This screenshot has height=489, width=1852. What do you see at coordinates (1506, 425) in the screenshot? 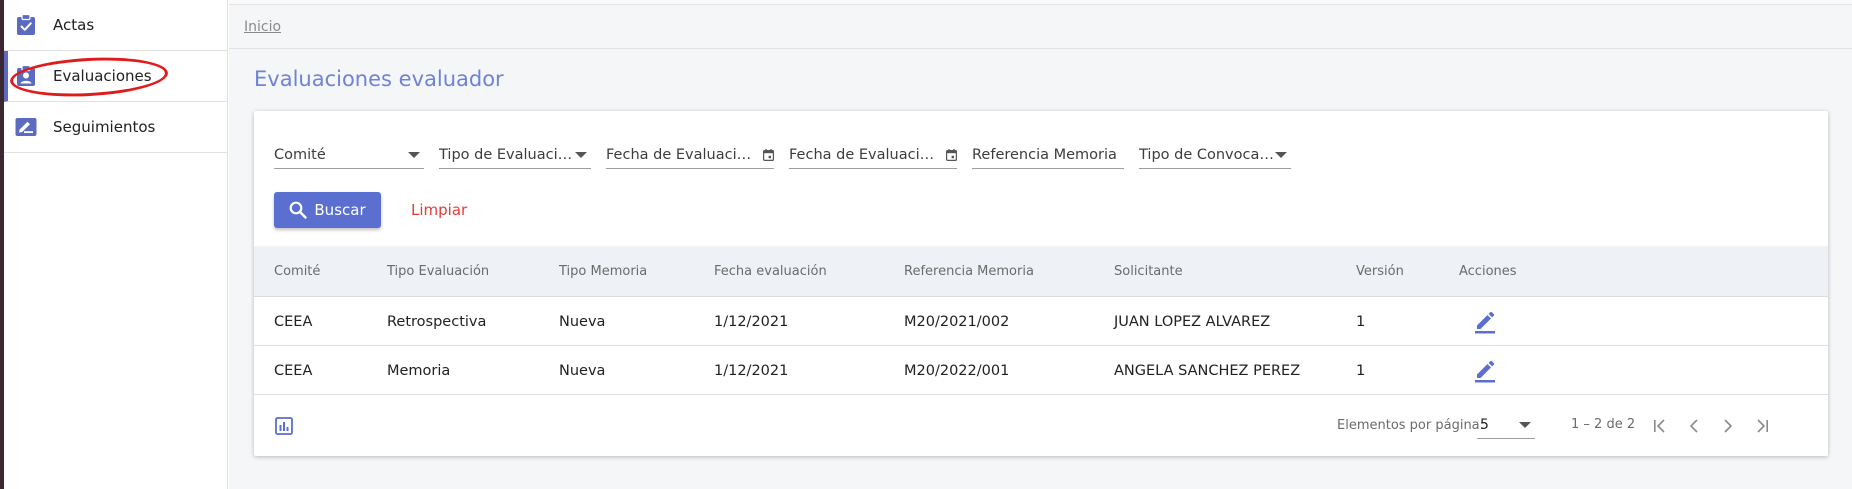
I see `items-per-page-select: 5` at bounding box center [1506, 425].